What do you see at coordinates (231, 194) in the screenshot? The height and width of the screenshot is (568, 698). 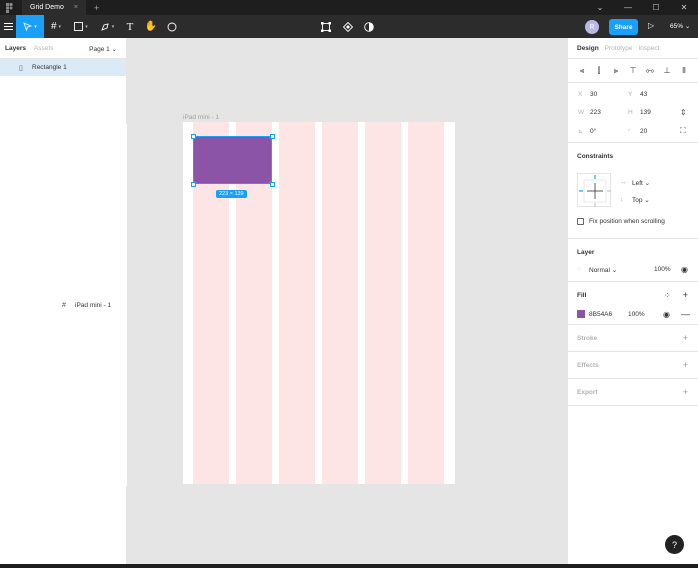 I see `dimension-badge: 223 × 139` at bounding box center [231, 194].